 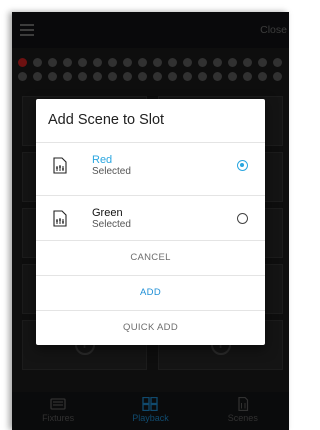 I want to click on add-button: ADD, so click(x=150, y=293).